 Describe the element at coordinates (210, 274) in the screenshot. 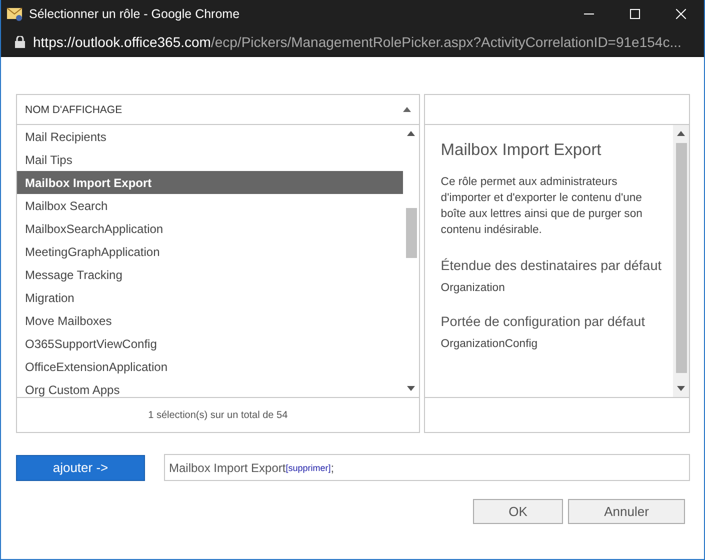

I see `list-item: Message Tracking` at that location.